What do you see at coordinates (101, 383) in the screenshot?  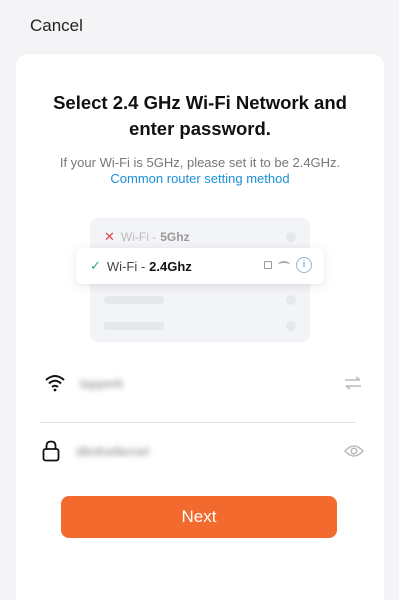 I see `wifi-name-input: tapperk` at bounding box center [101, 383].